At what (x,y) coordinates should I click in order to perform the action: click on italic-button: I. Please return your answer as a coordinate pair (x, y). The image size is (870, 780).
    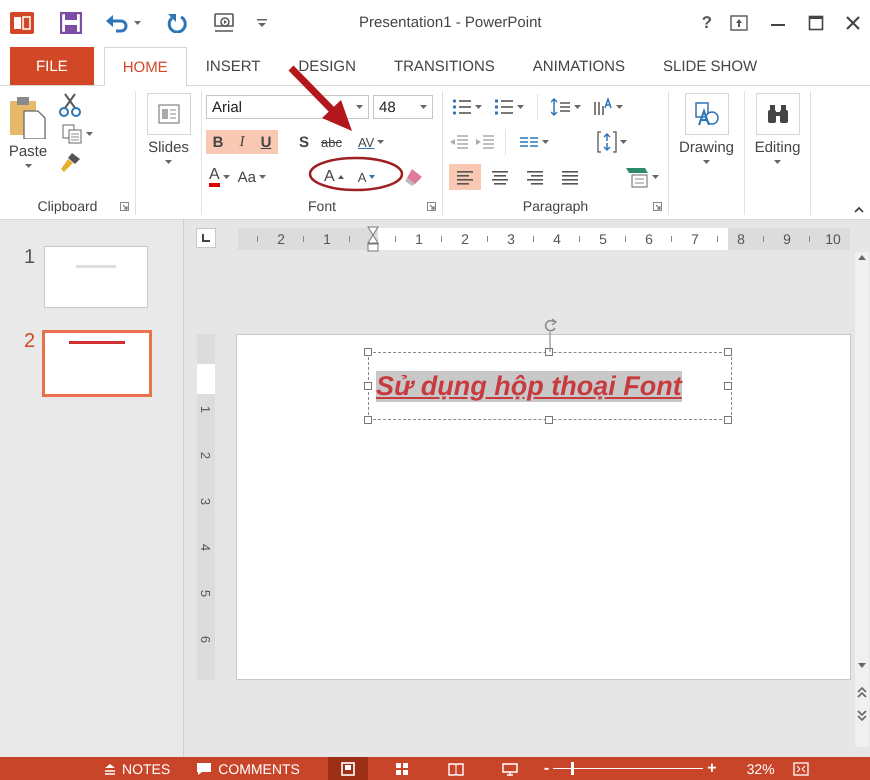
    Looking at the image, I should click on (242, 142).